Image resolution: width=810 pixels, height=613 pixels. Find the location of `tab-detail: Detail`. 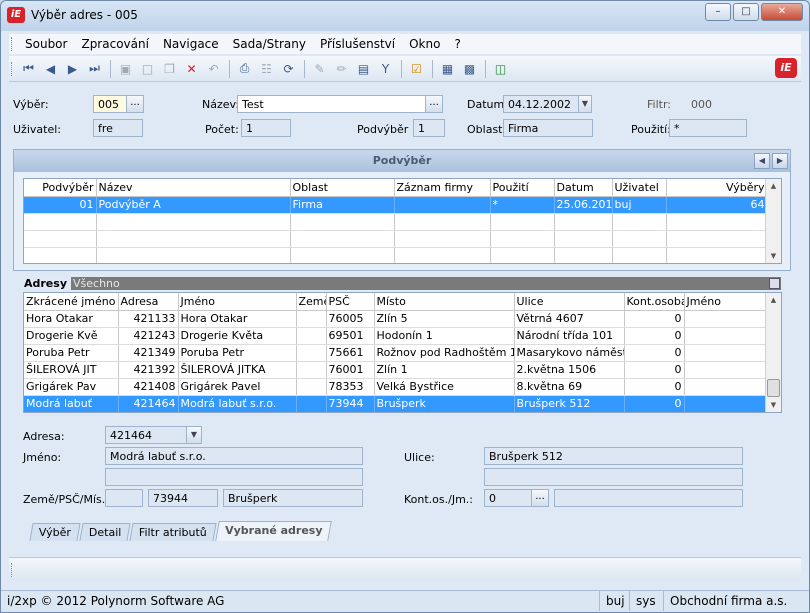

tab-detail: Detail is located at coordinates (105, 532).